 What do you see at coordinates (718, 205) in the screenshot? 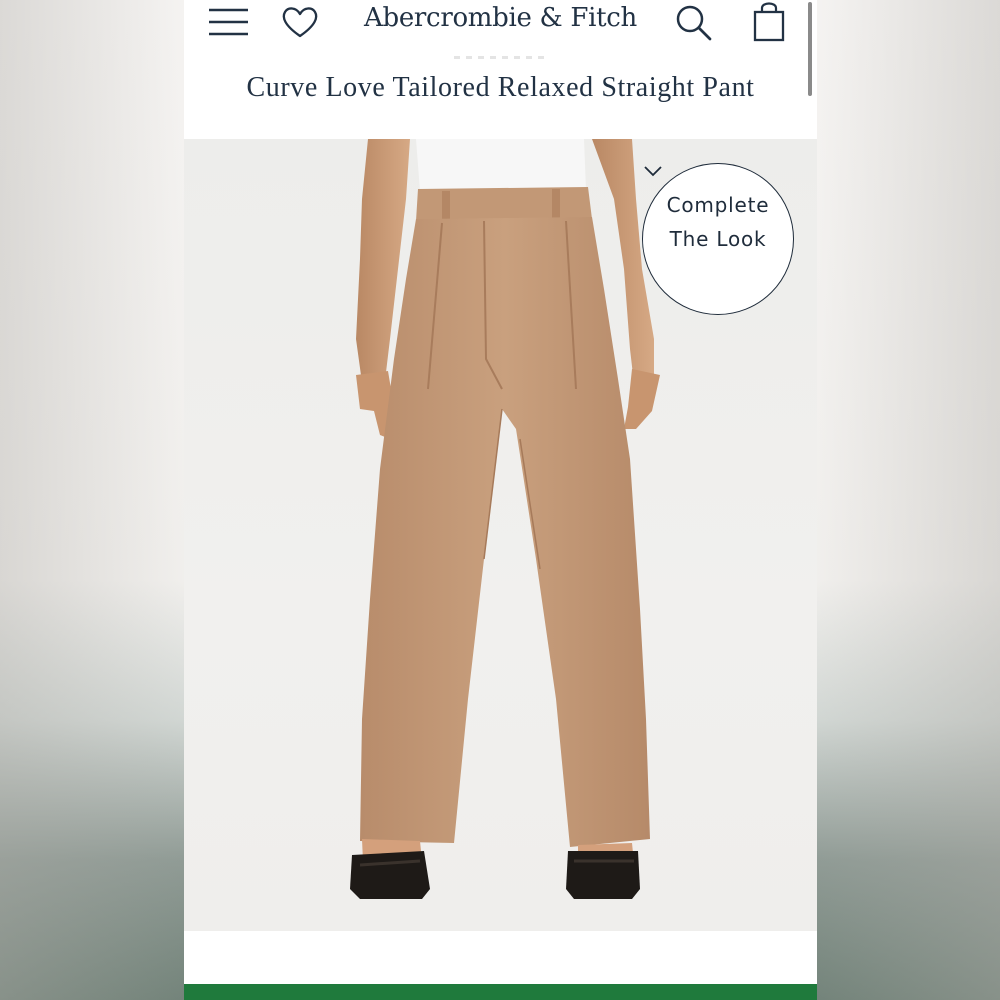
I see `complete-look-label-line1: Complete` at bounding box center [718, 205].